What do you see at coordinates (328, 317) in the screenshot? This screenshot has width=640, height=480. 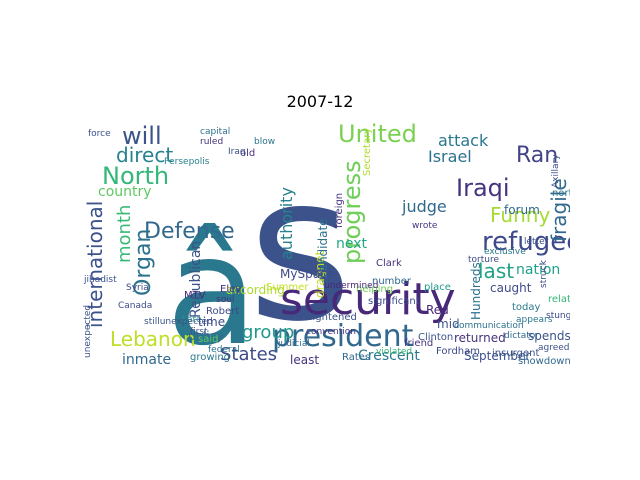 I see `cloud-word: heightened` at bounding box center [328, 317].